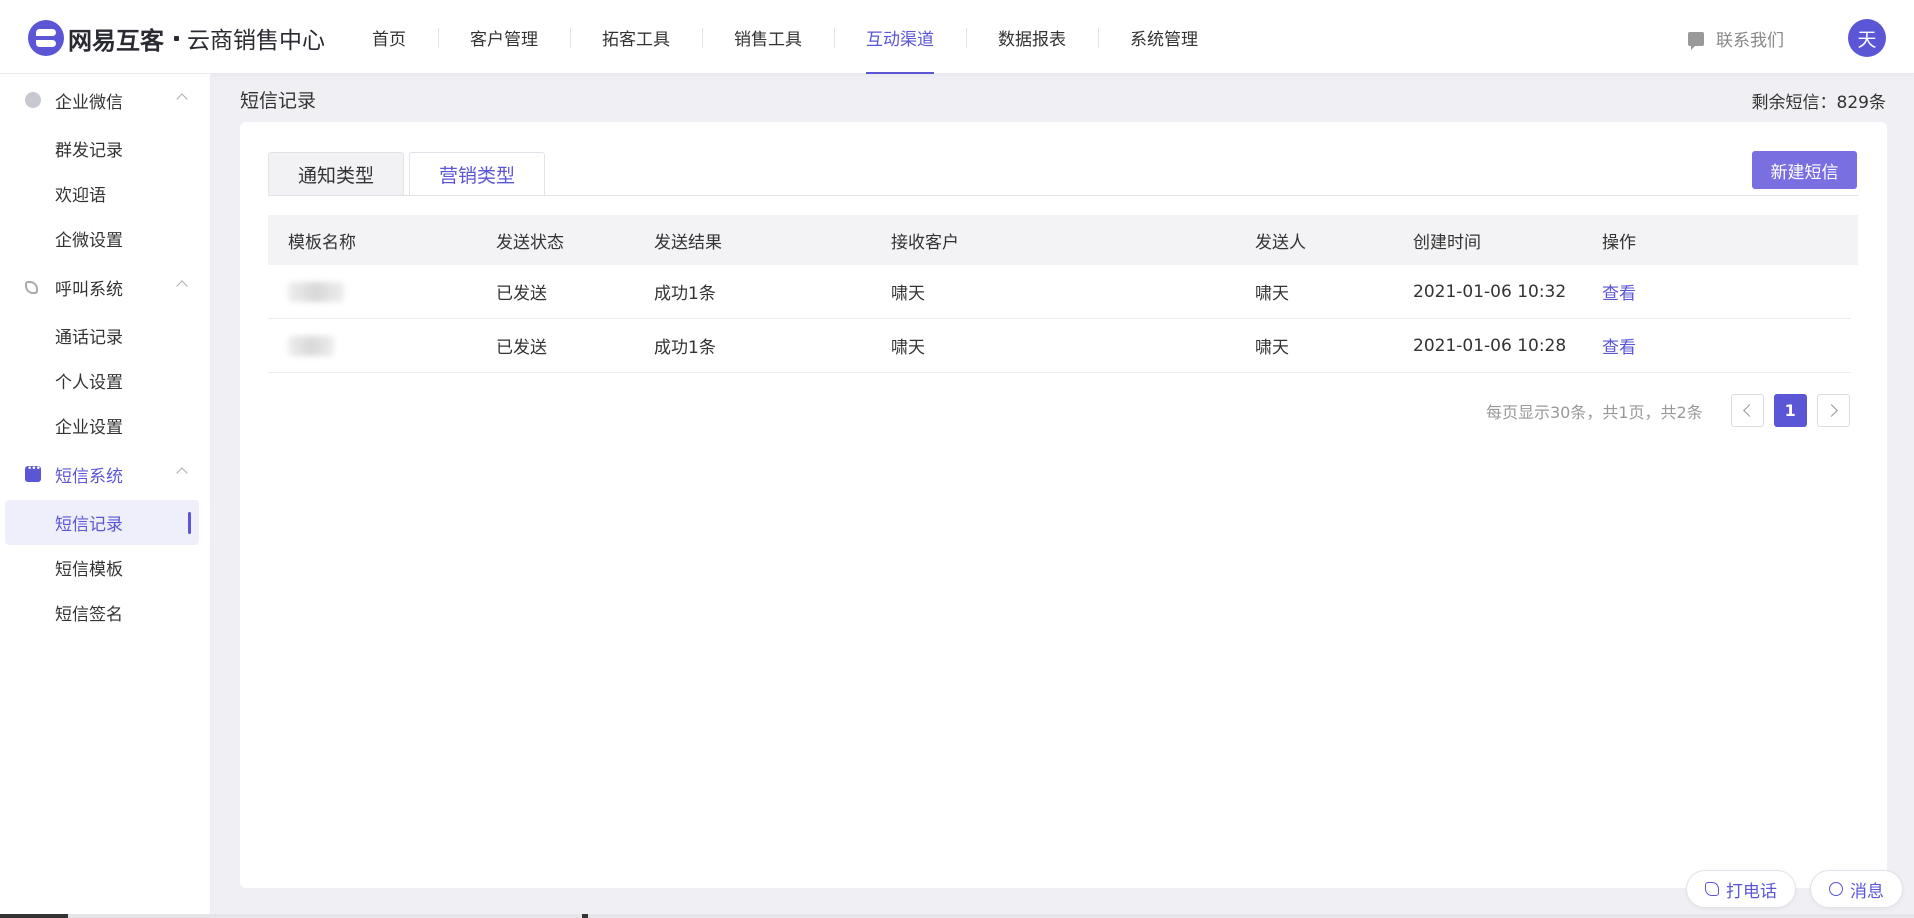  I want to click on sidebar-item-mass-send-records: 群发记录, so click(105, 148).